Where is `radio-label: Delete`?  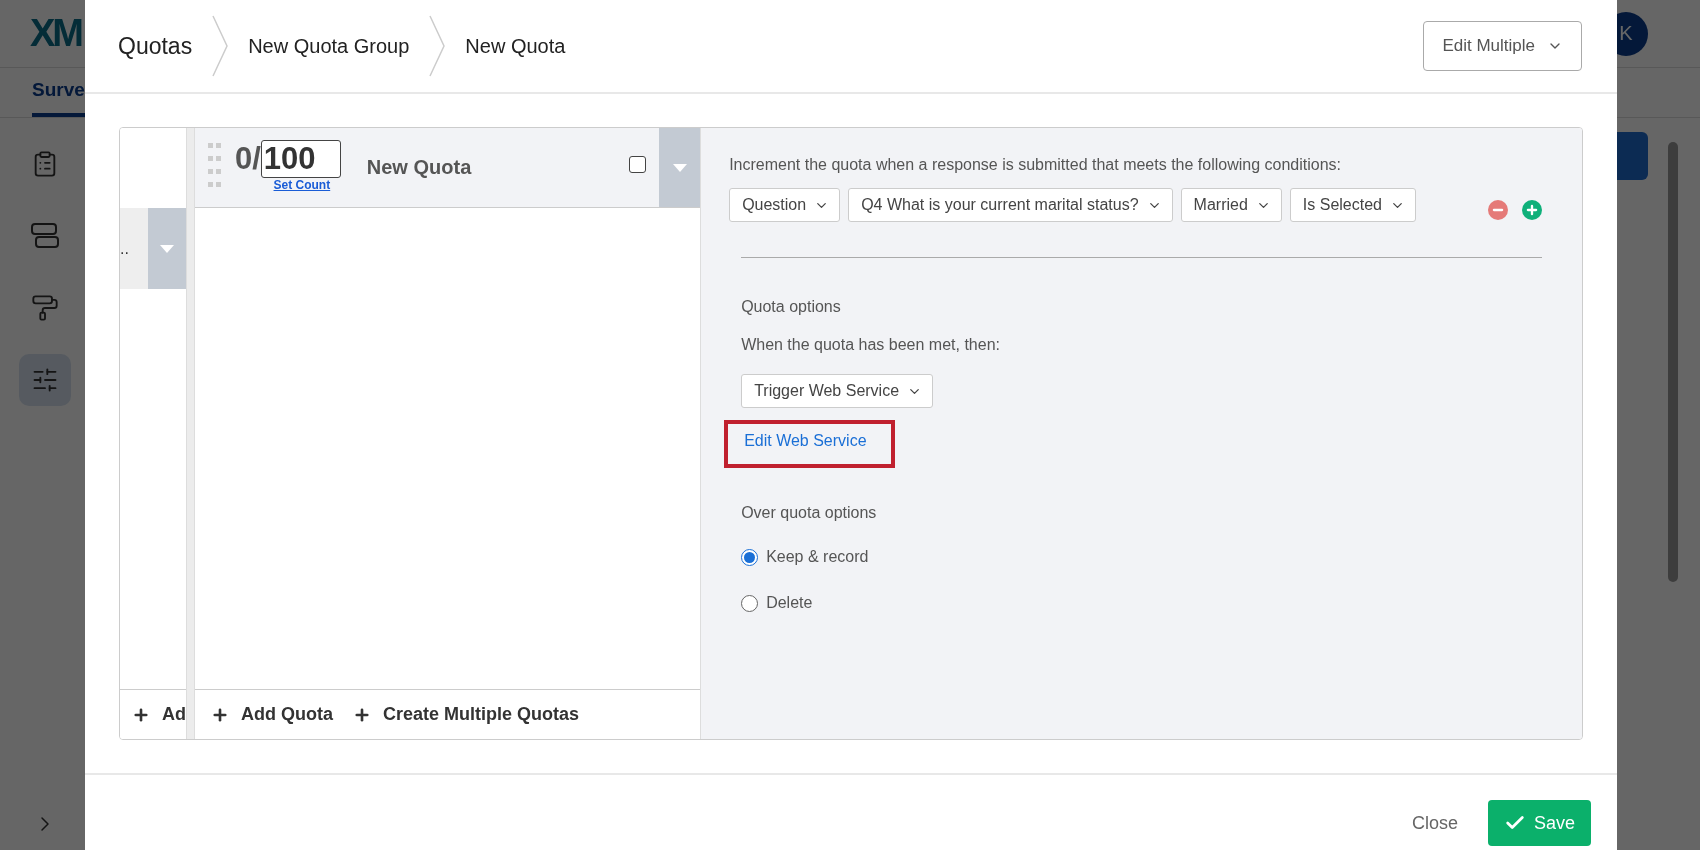 radio-label: Delete is located at coordinates (789, 603).